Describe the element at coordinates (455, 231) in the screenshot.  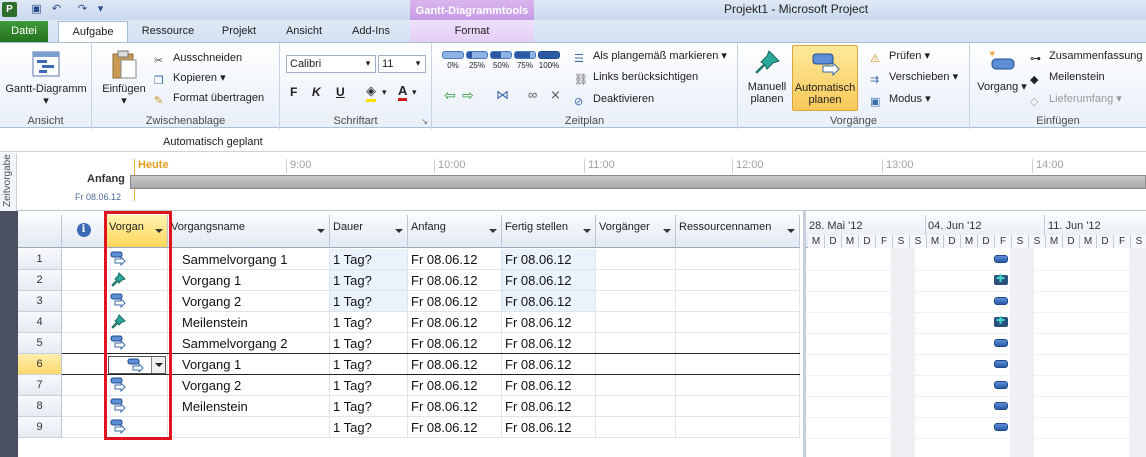
I see `start-column-header: Anfang` at that location.